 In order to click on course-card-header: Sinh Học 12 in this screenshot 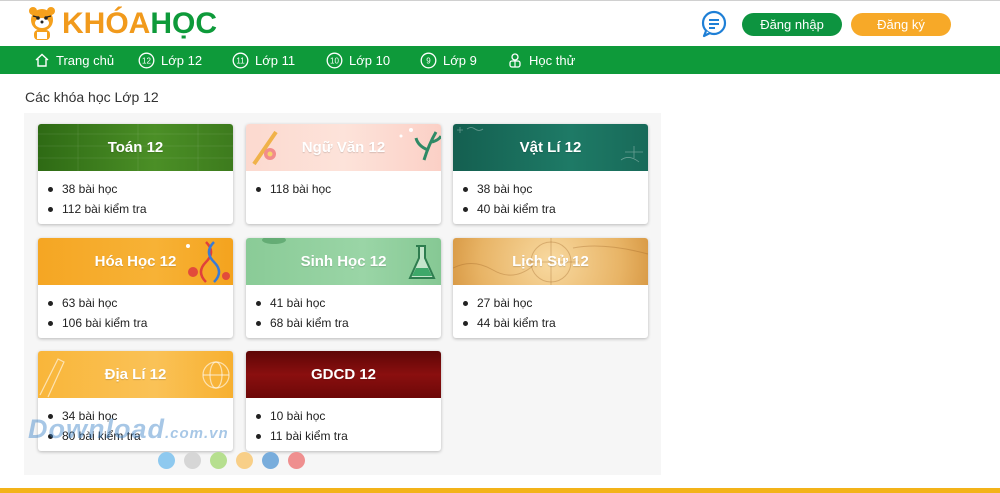, I will do `click(343, 261)`.